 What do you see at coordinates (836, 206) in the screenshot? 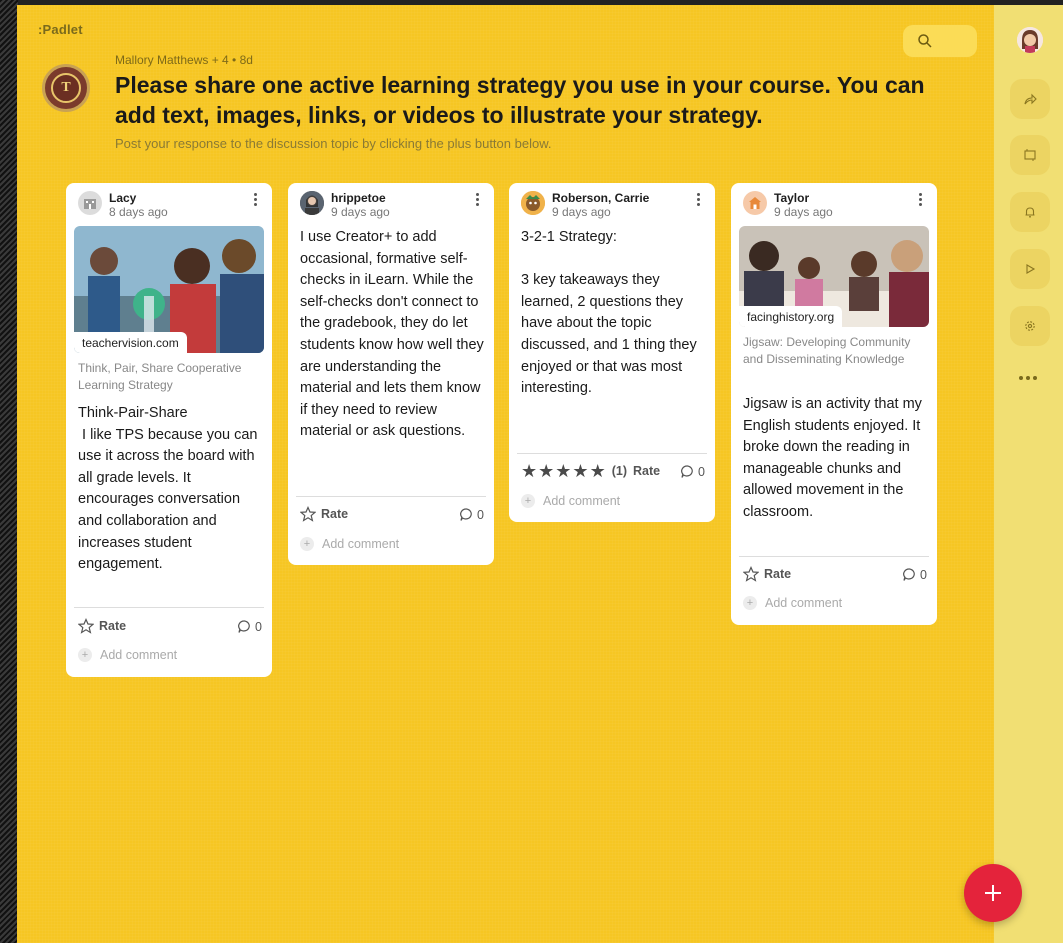
I see `post-header: Taylor 9 days ago` at bounding box center [836, 206].